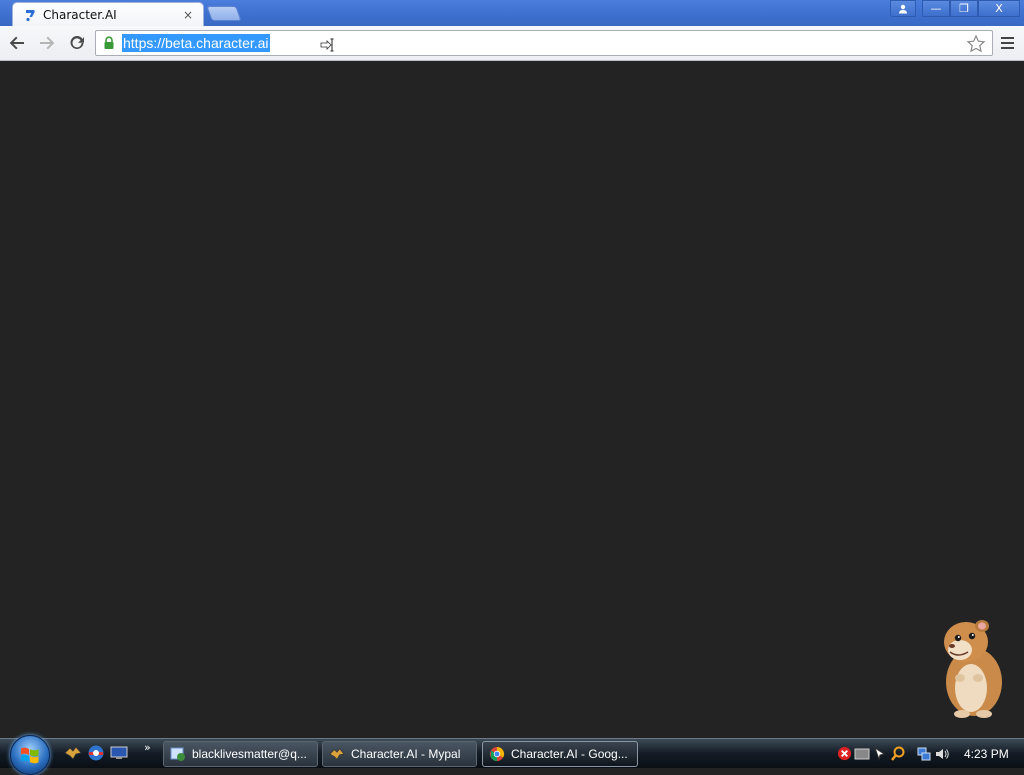 This screenshot has height=775, width=1024. Describe the element at coordinates (337, 754) in the screenshot. I see `mypal-icon` at that location.